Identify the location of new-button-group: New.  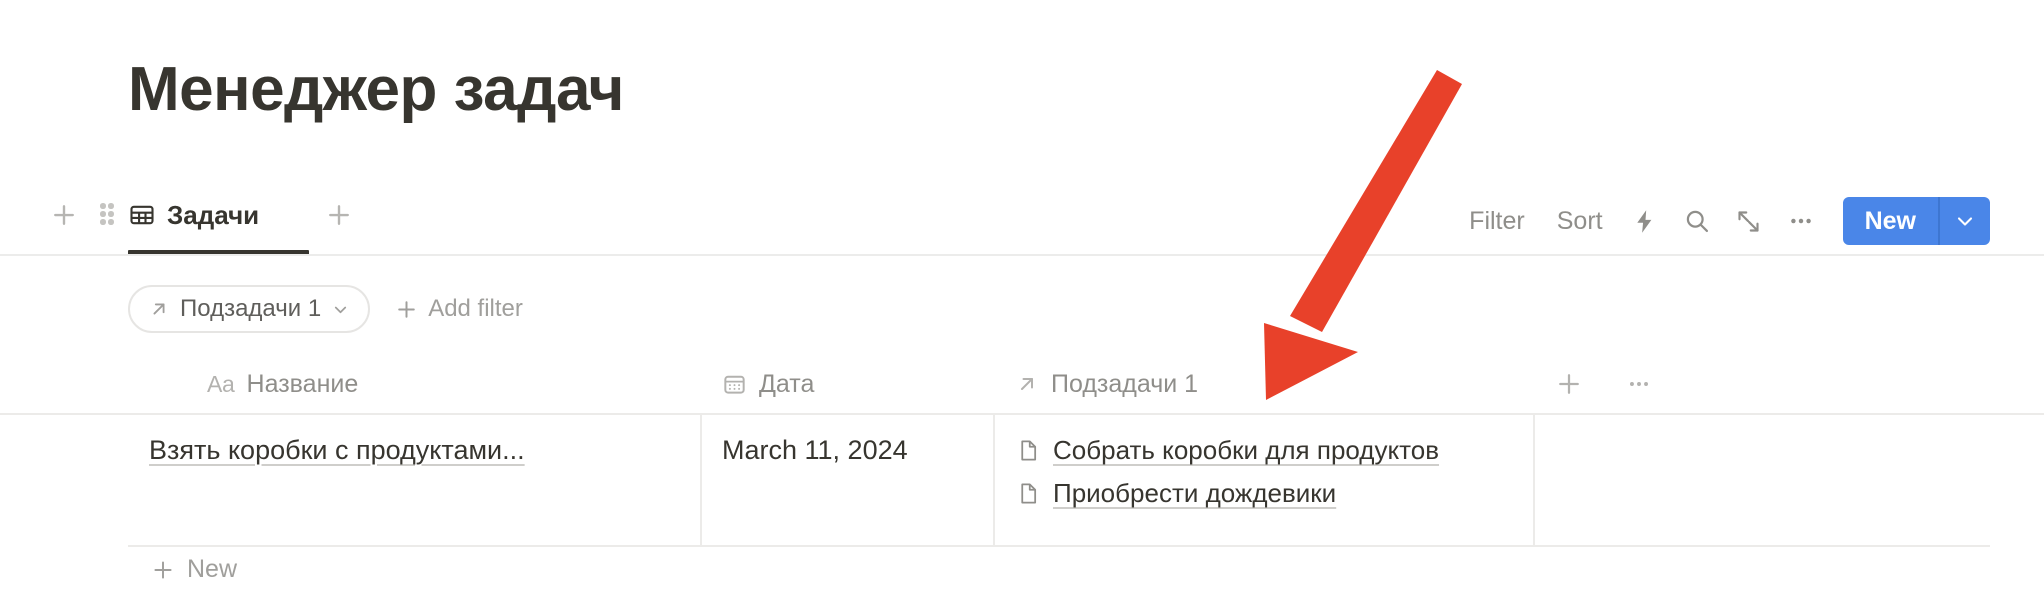
(1916, 221).